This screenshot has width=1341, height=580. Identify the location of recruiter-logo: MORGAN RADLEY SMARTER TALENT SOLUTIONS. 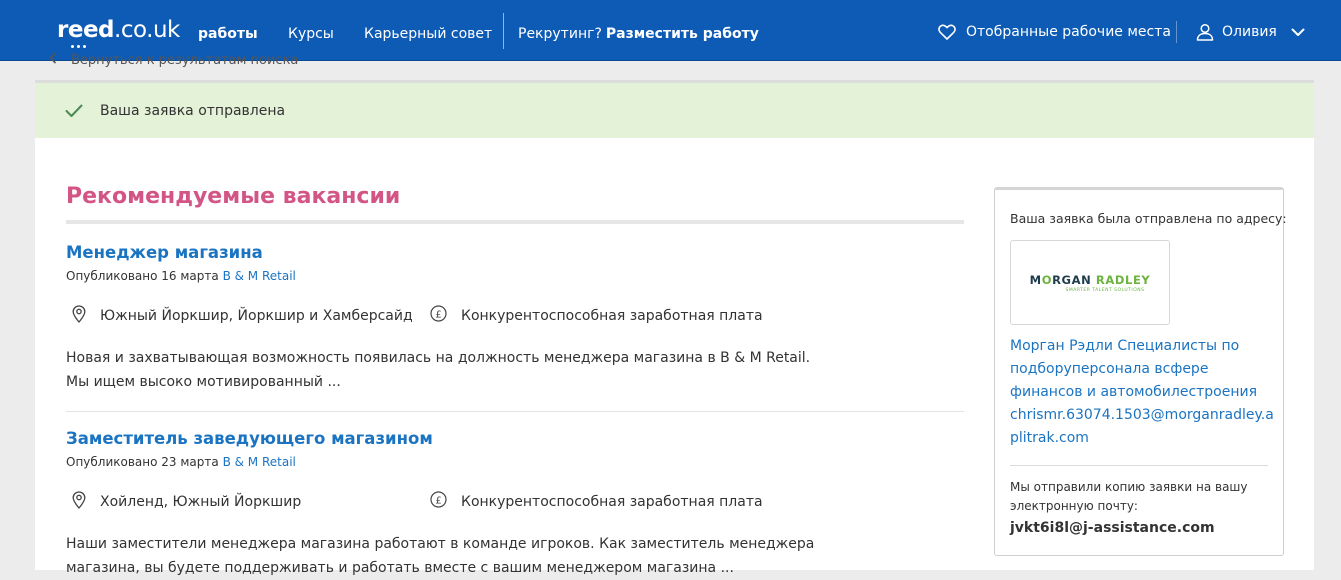
(1090, 282).